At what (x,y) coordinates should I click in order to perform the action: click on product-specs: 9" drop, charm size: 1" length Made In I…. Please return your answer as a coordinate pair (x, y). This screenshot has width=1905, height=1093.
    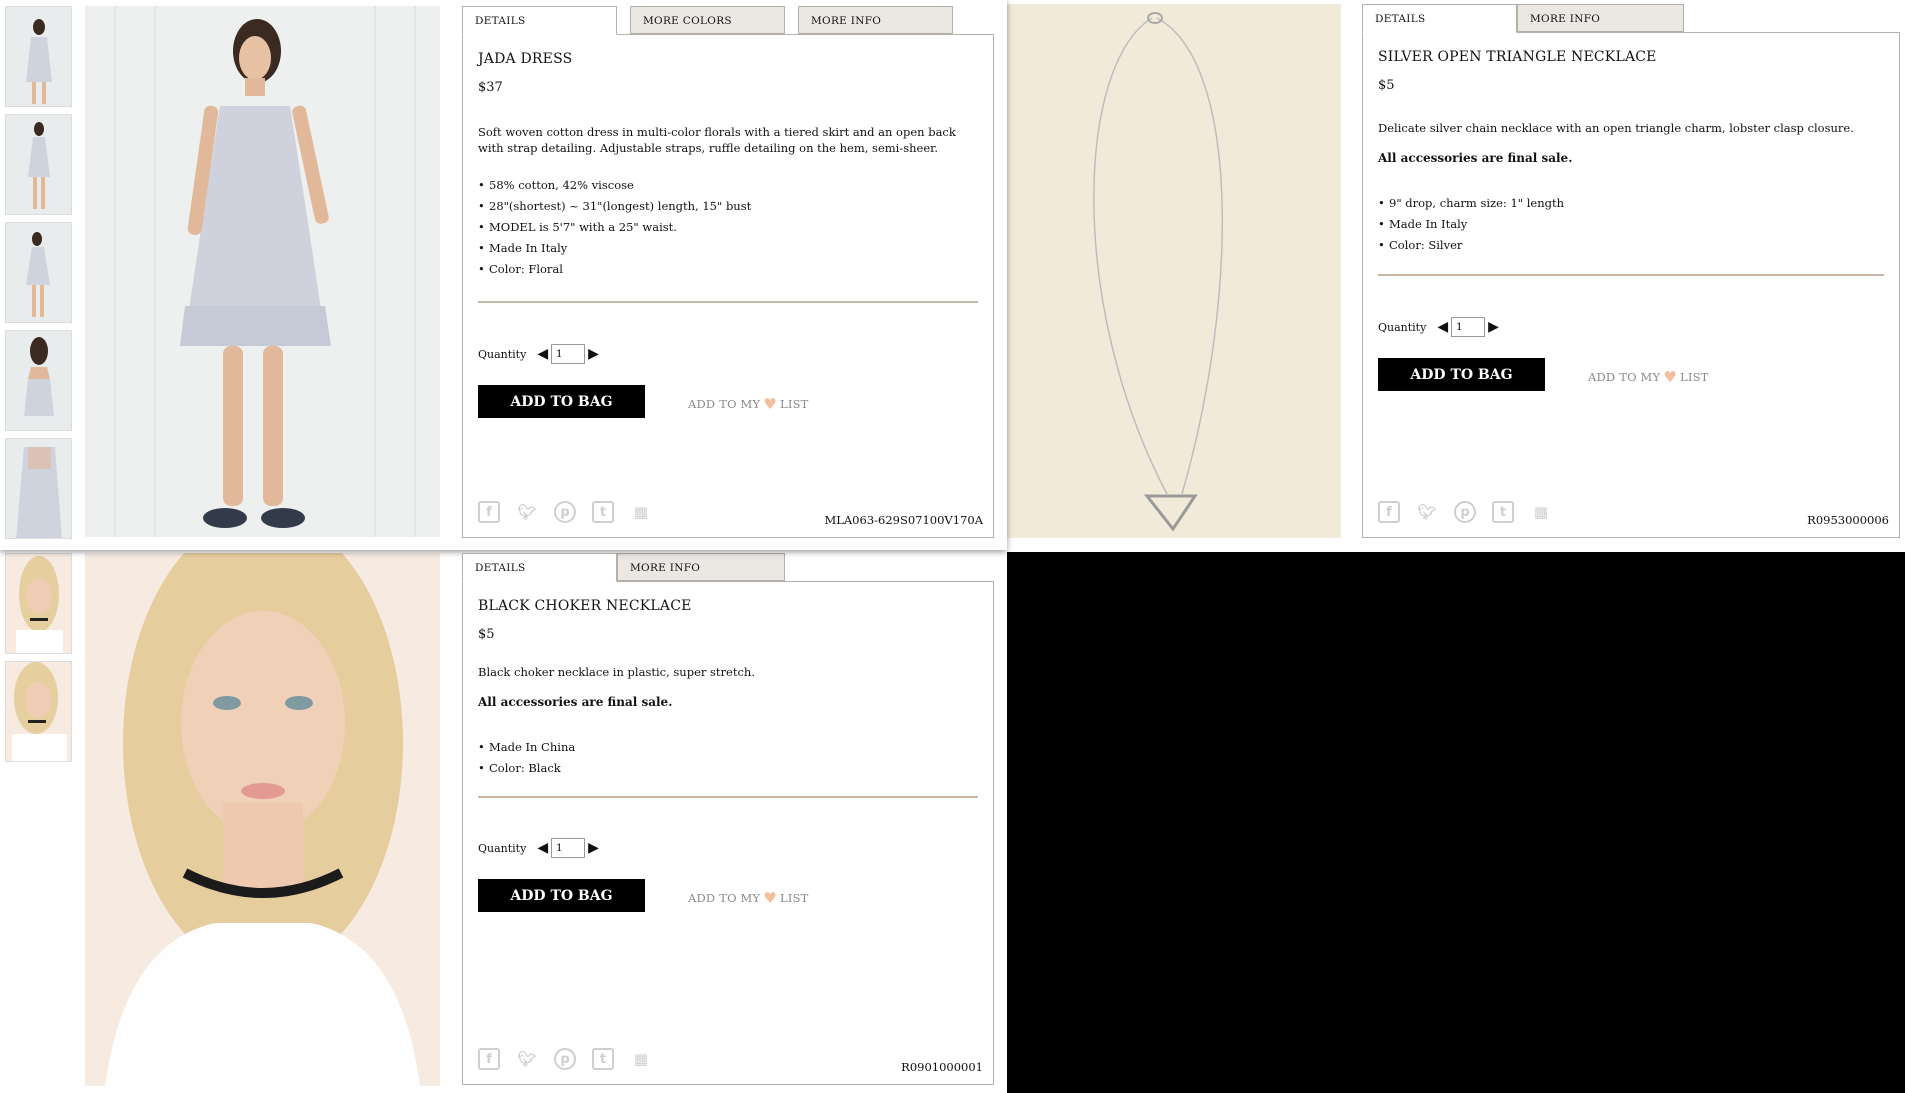
    Looking at the image, I should click on (1471, 224).